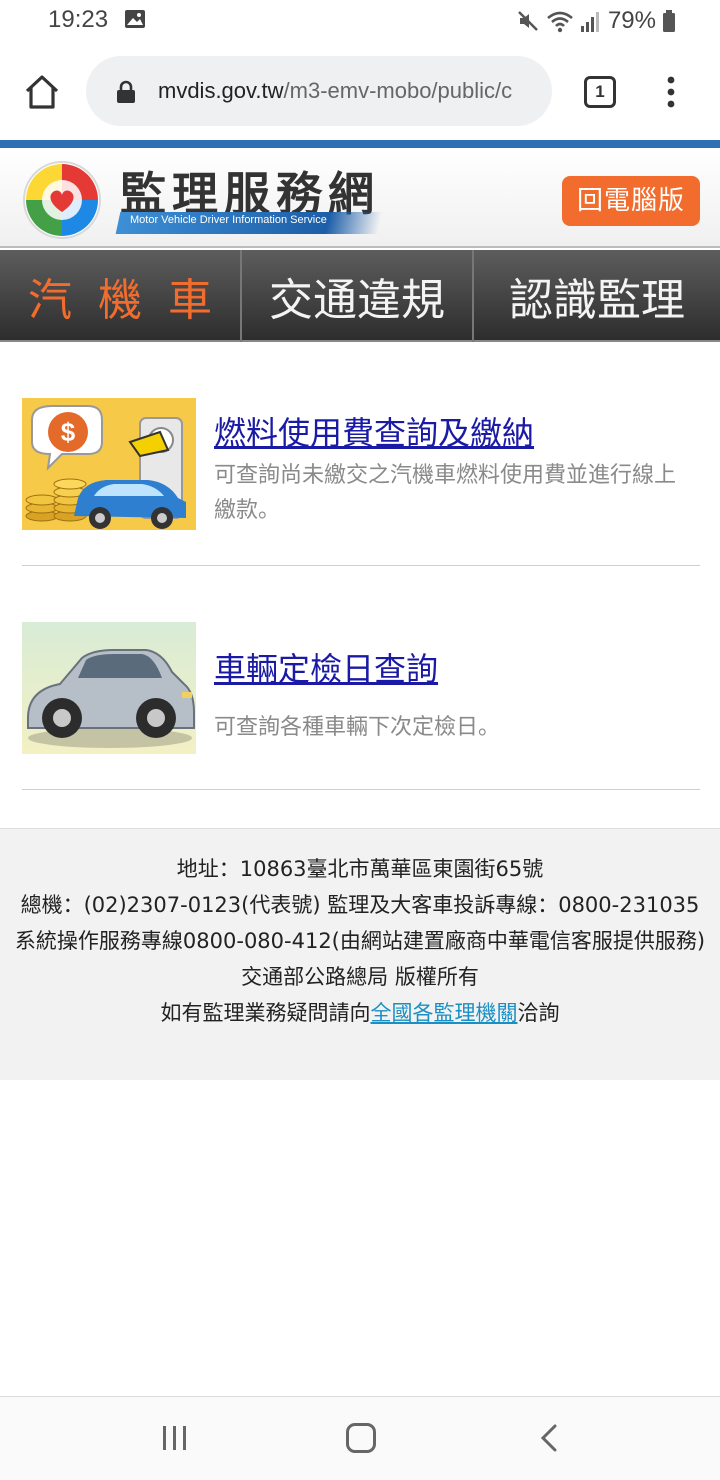 The image size is (720, 1480). What do you see at coordinates (528, 21) in the screenshot?
I see `mute-icon` at bounding box center [528, 21].